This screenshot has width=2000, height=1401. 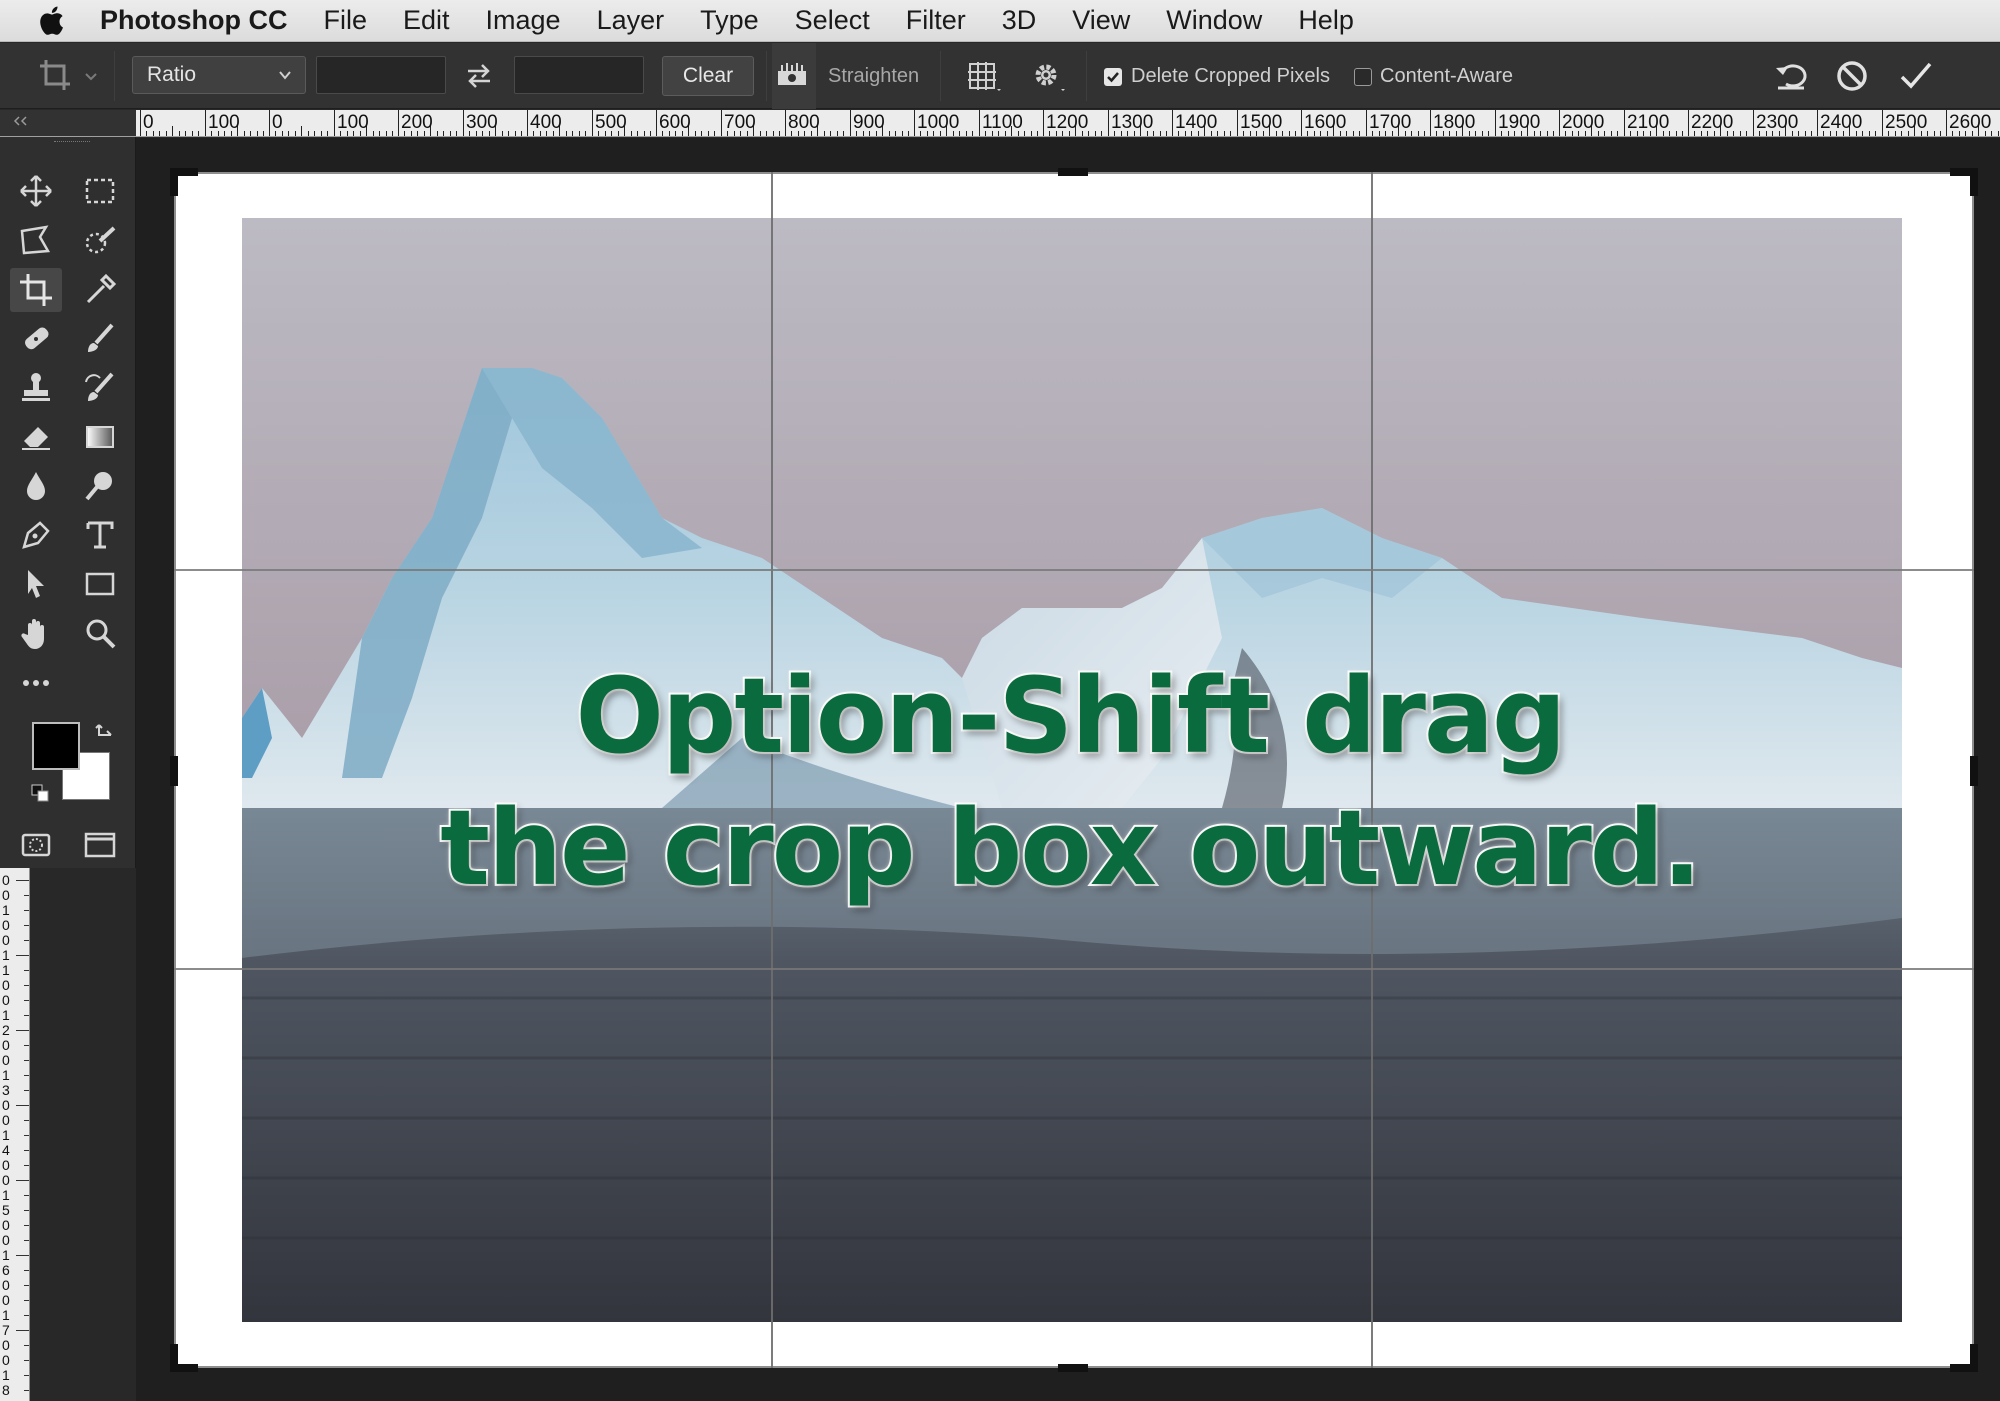 I want to click on menu-view: View, so click(x=1101, y=20).